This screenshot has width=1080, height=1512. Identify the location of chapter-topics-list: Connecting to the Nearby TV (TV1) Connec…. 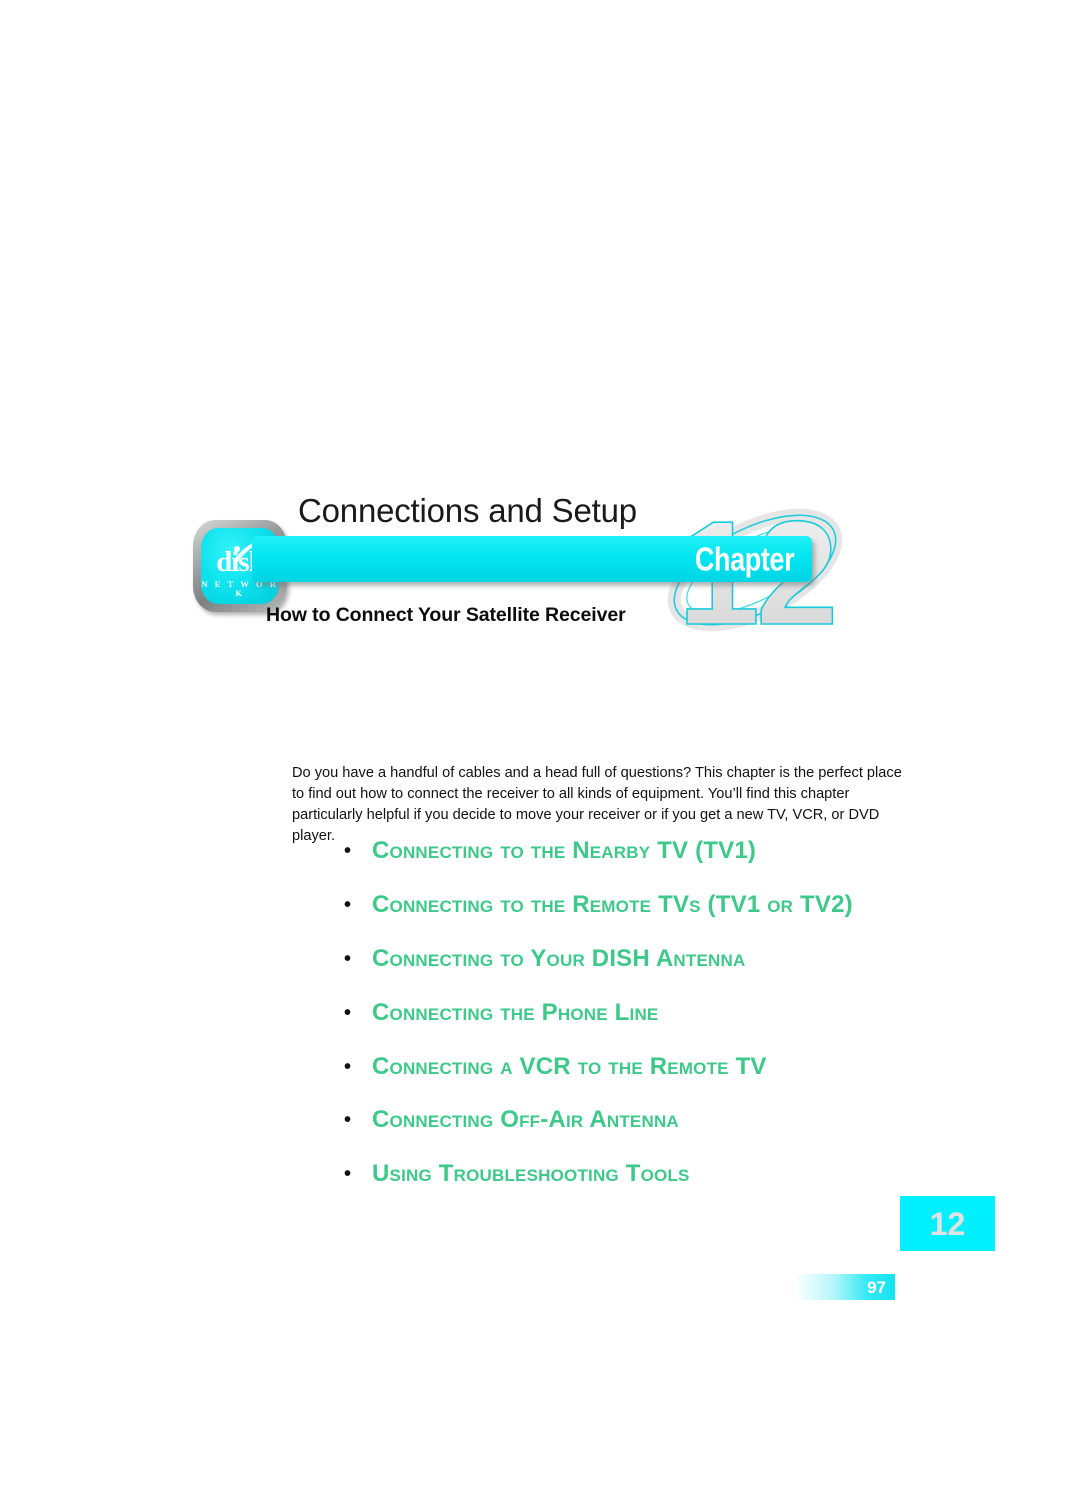
(636, 1026).